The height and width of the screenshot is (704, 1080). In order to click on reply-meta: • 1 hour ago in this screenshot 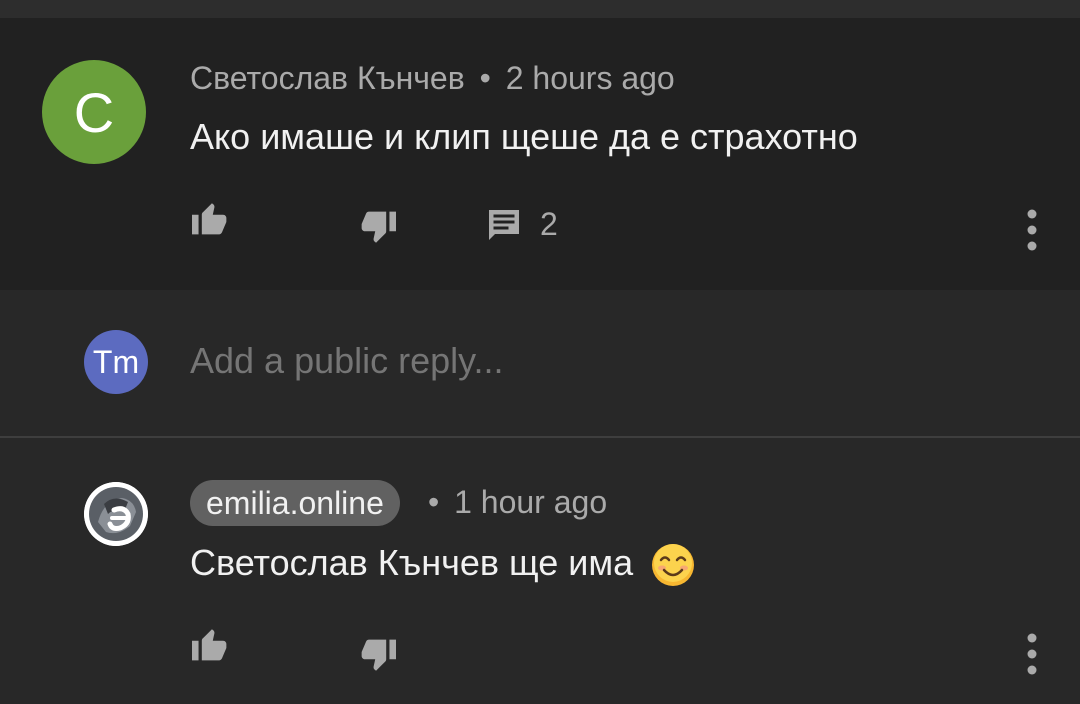, I will do `click(517, 502)`.